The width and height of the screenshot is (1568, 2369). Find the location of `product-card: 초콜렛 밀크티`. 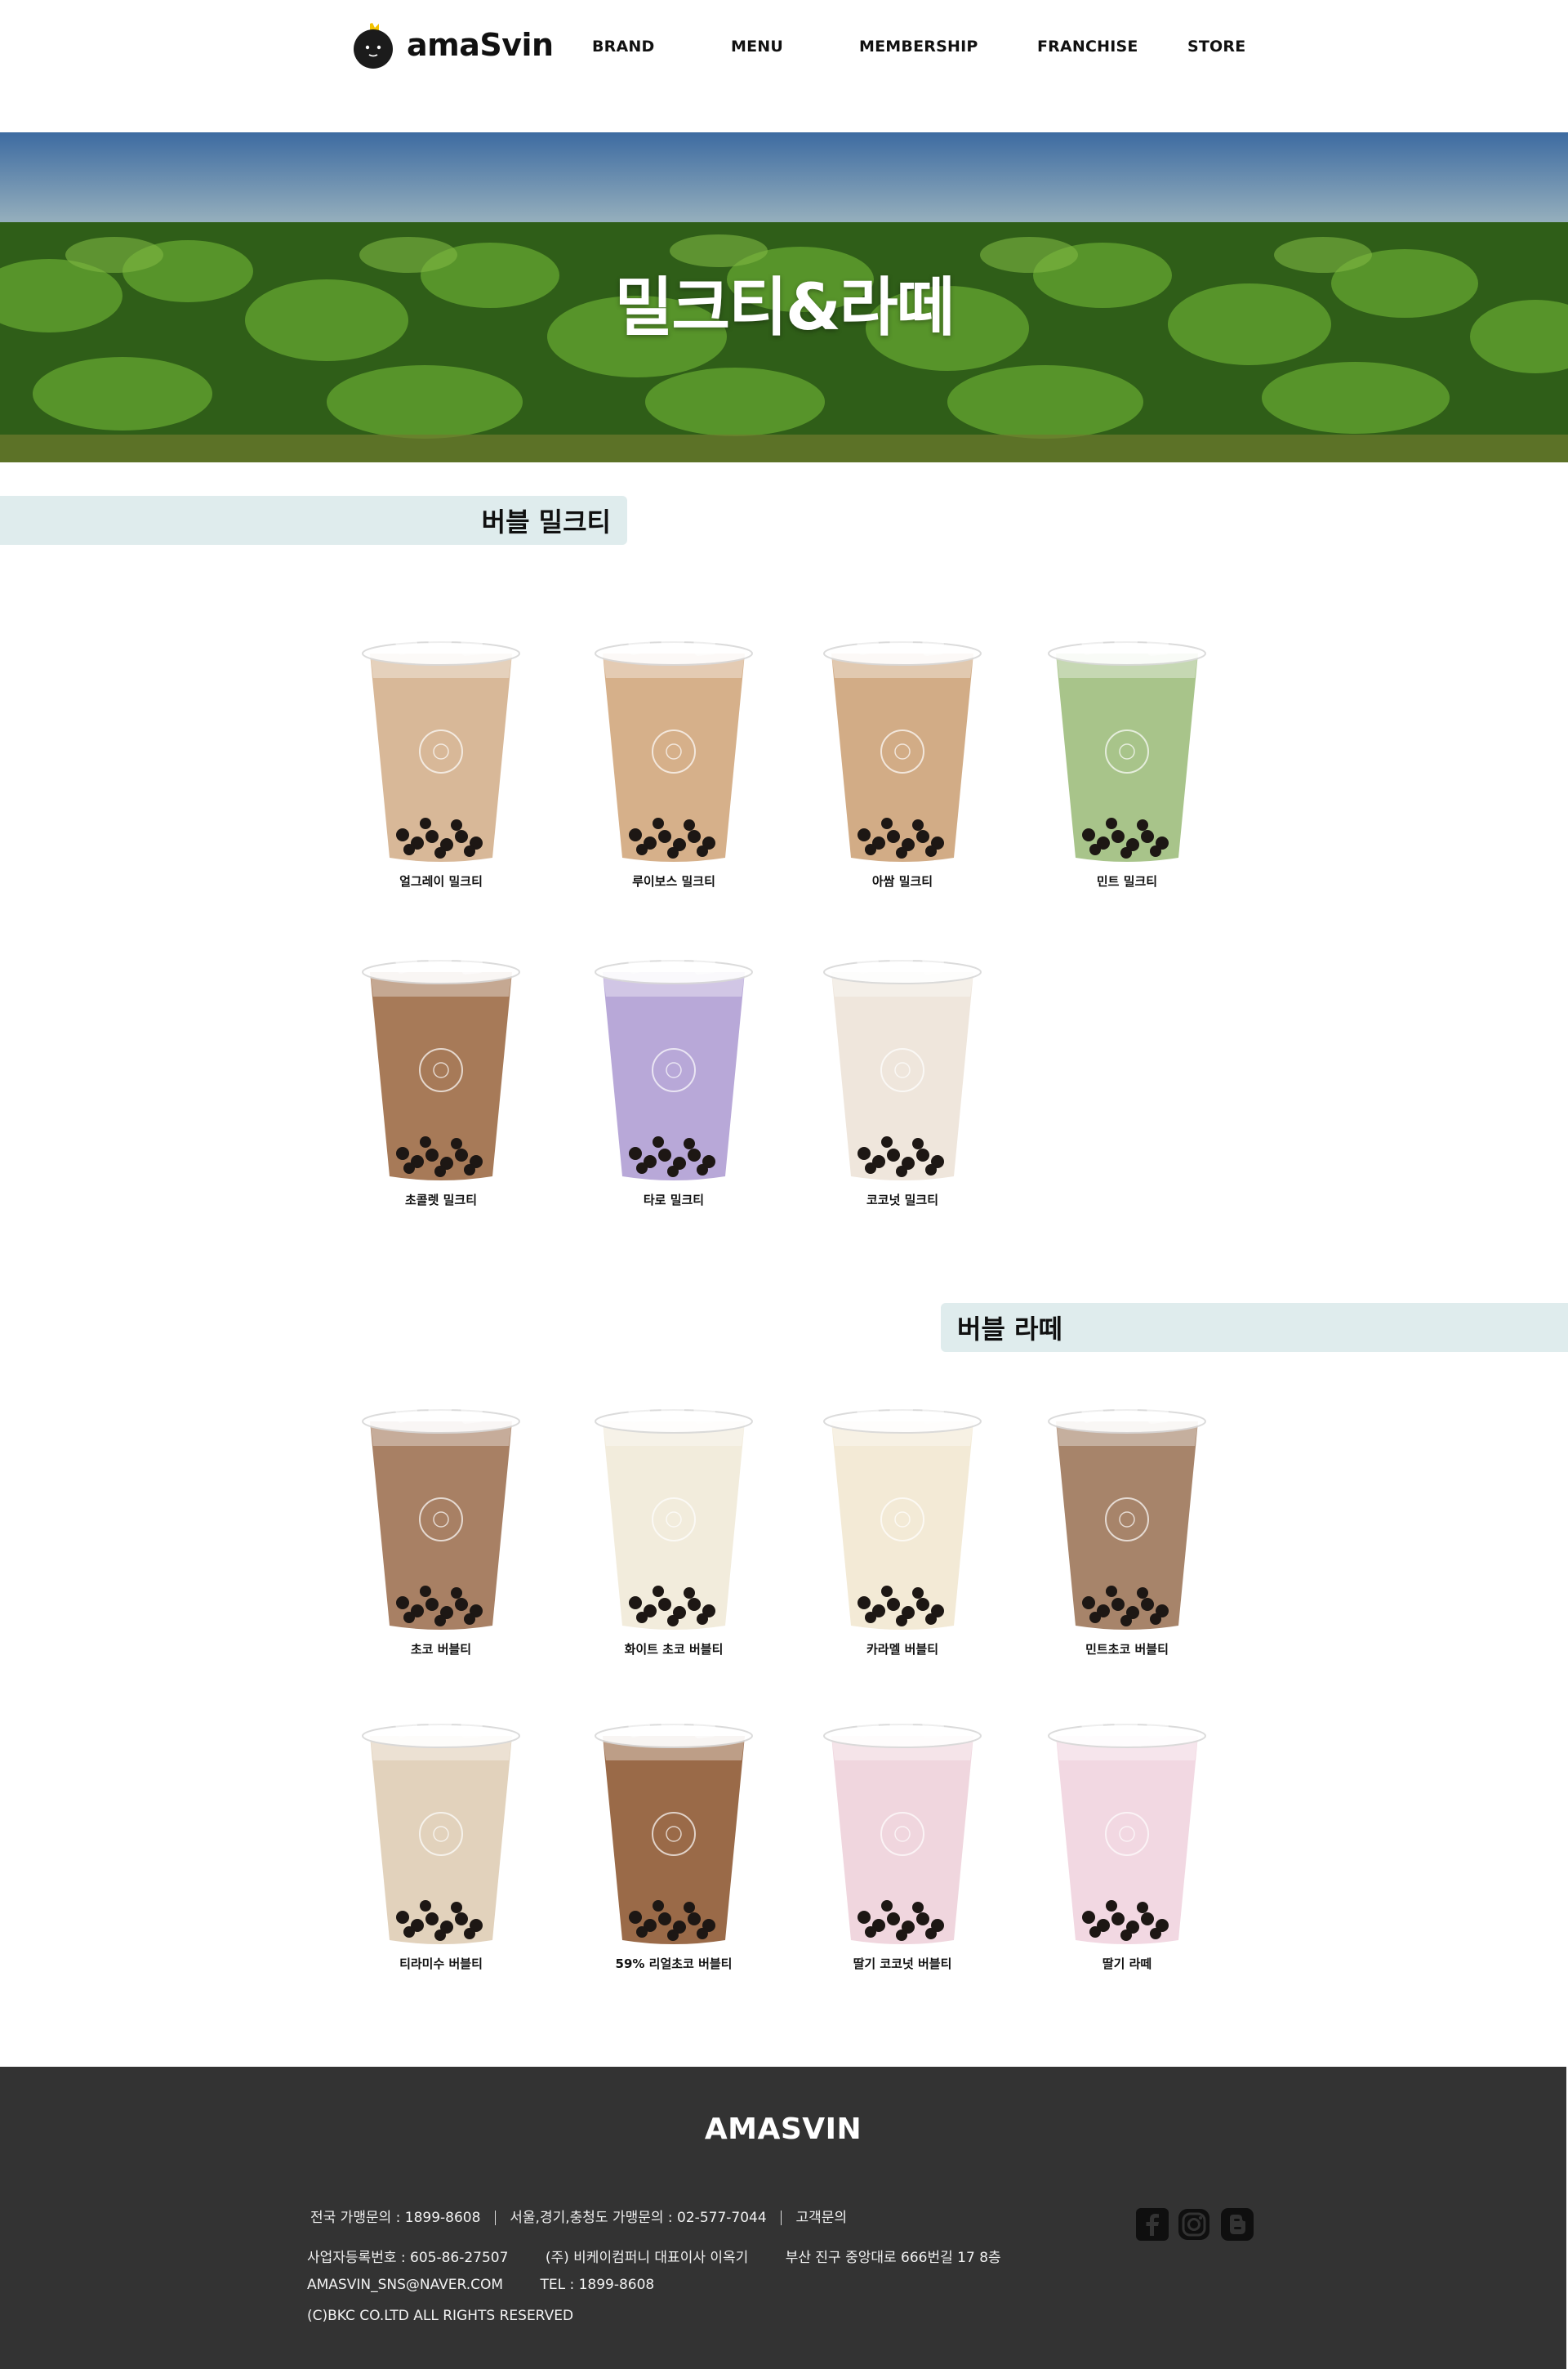

product-card: 초콜렛 밀크티 is located at coordinates (441, 1073).